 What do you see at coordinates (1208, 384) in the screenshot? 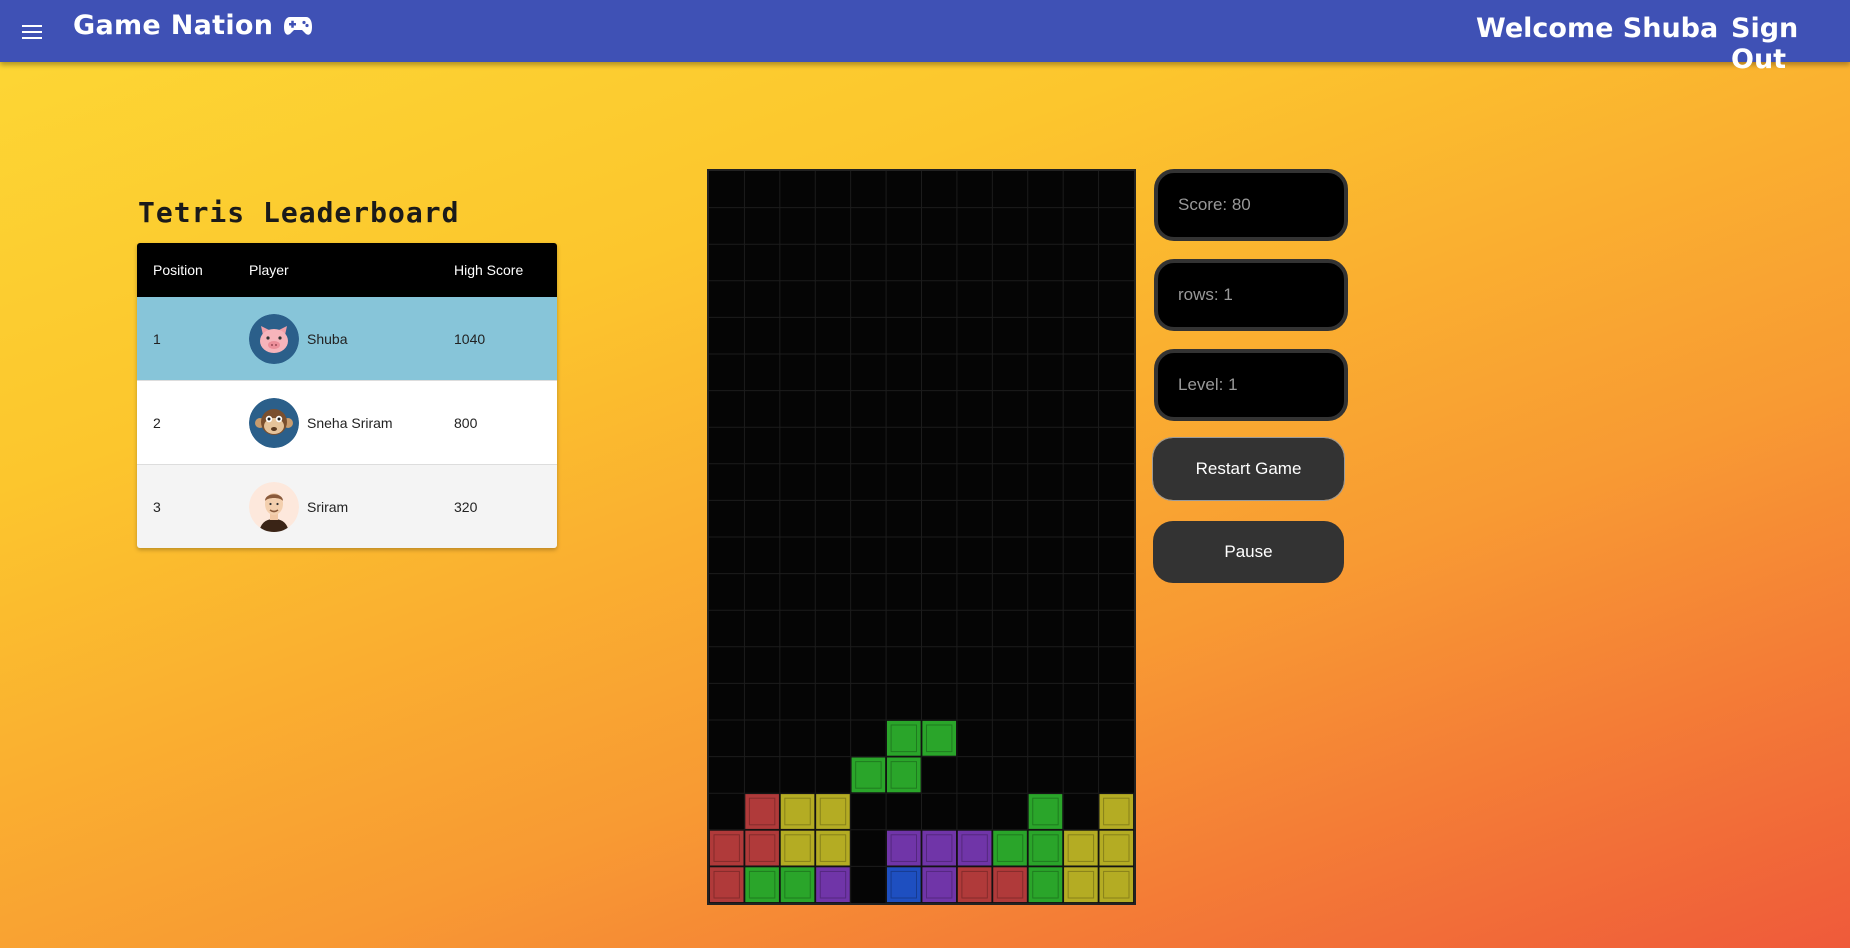
I see `level-text: Level: 1` at bounding box center [1208, 384].